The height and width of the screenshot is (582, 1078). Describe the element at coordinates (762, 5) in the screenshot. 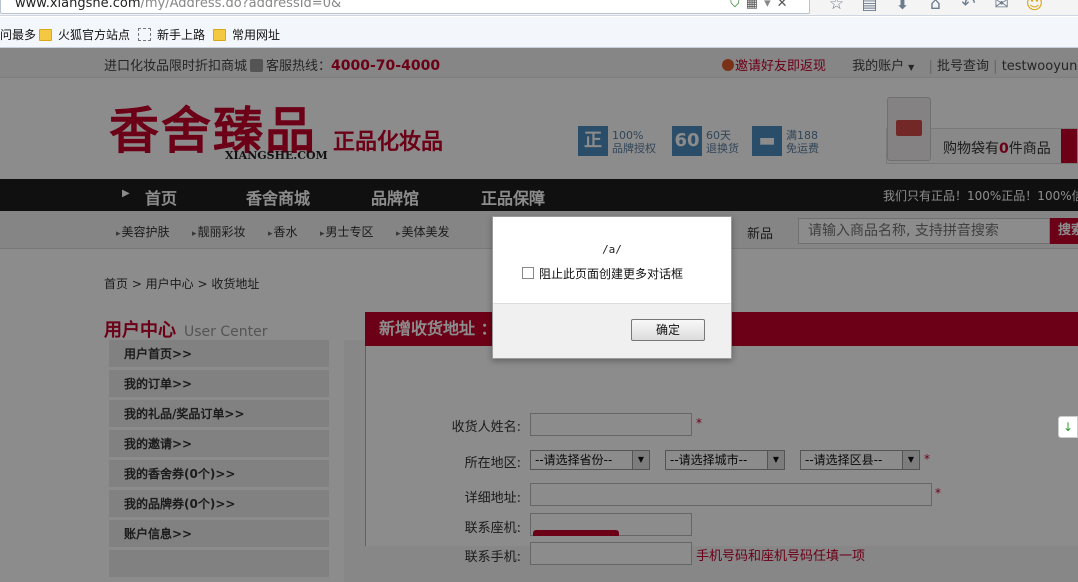

I see `url-bar-icons: ⛉ ▦ ▾ ✕` at that location.